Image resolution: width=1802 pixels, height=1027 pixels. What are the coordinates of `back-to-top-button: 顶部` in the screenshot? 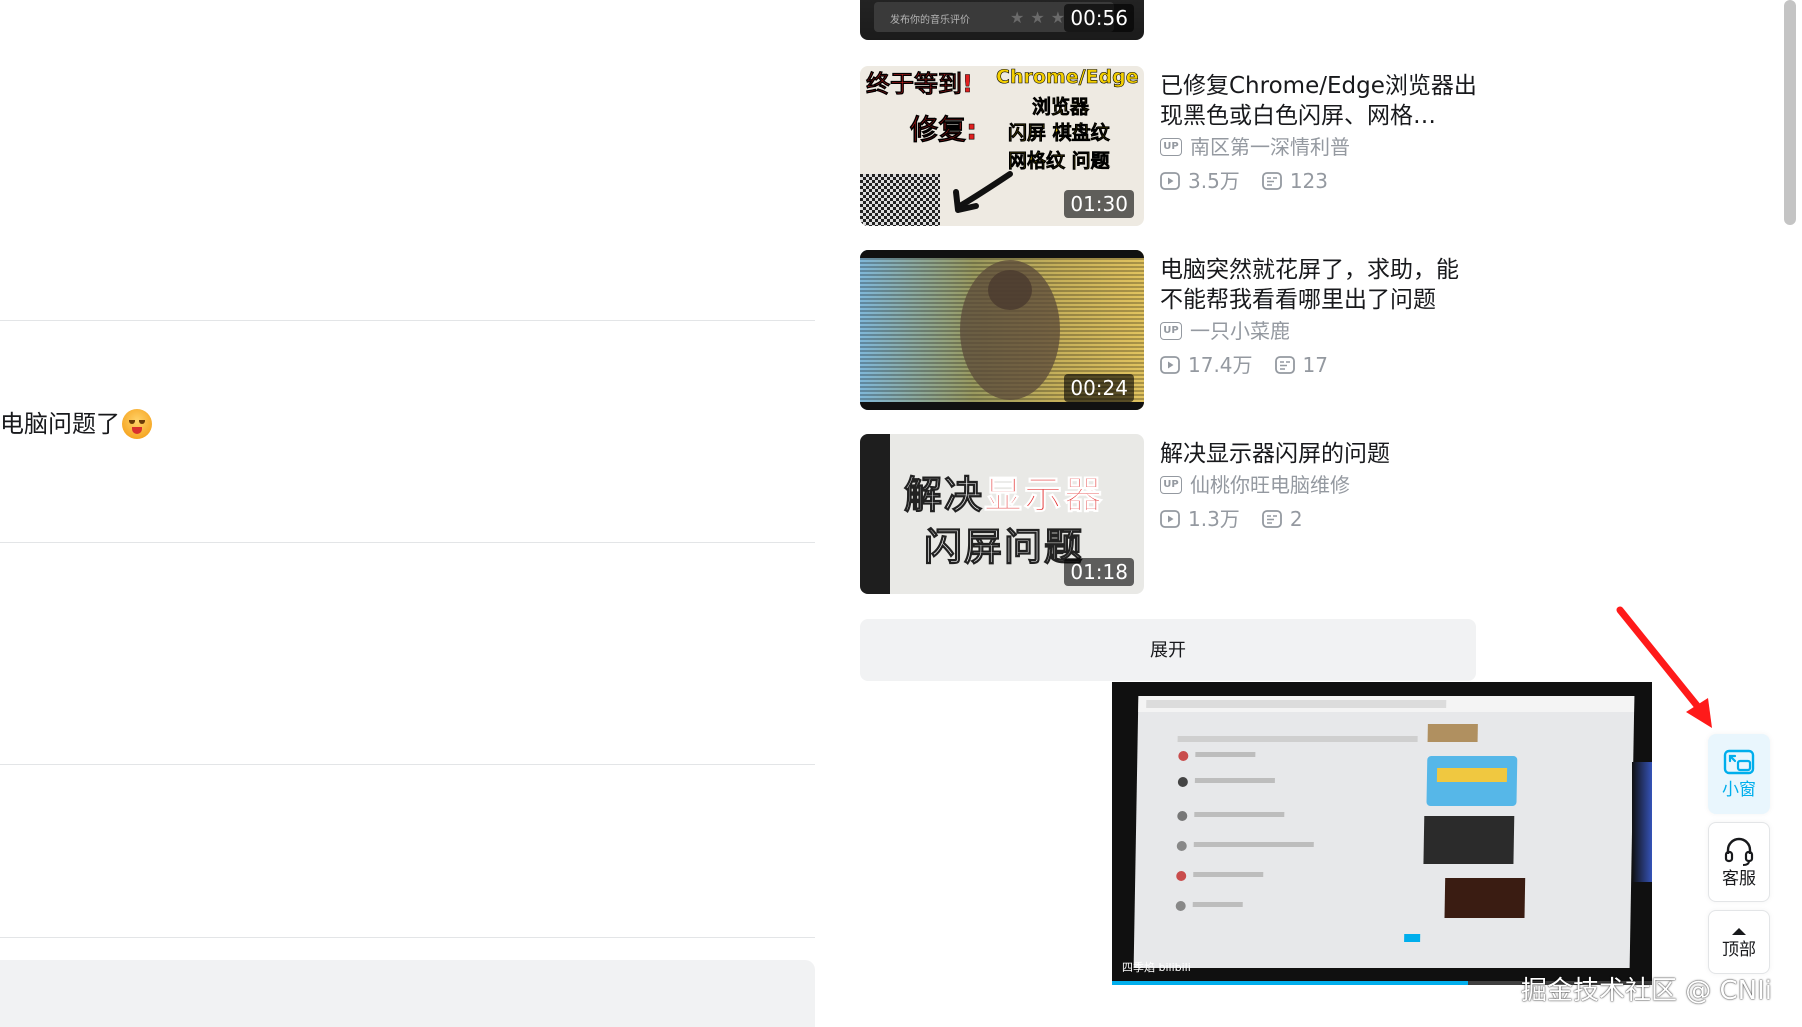 It's located at (1739, 942).